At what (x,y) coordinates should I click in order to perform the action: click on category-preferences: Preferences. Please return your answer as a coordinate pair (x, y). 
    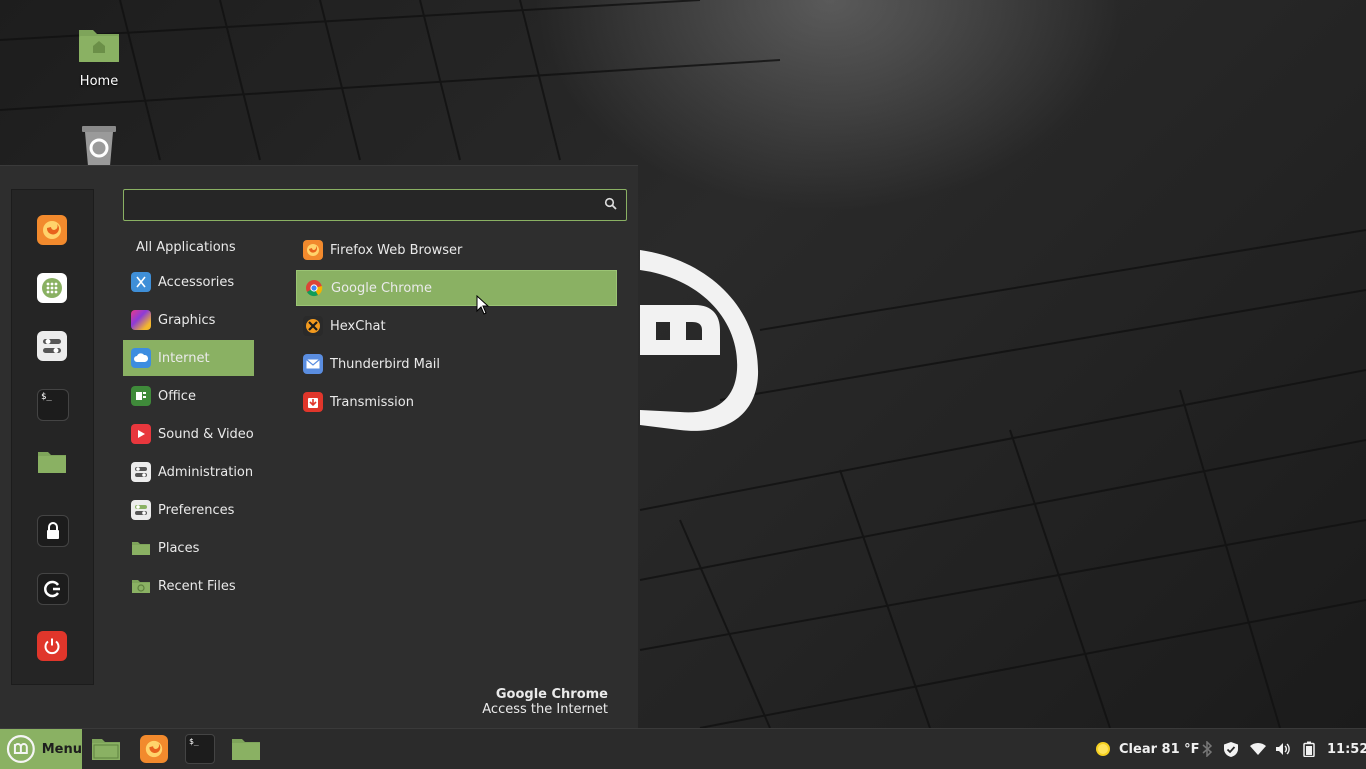
    Looking at the image, I should click on (188, 510).